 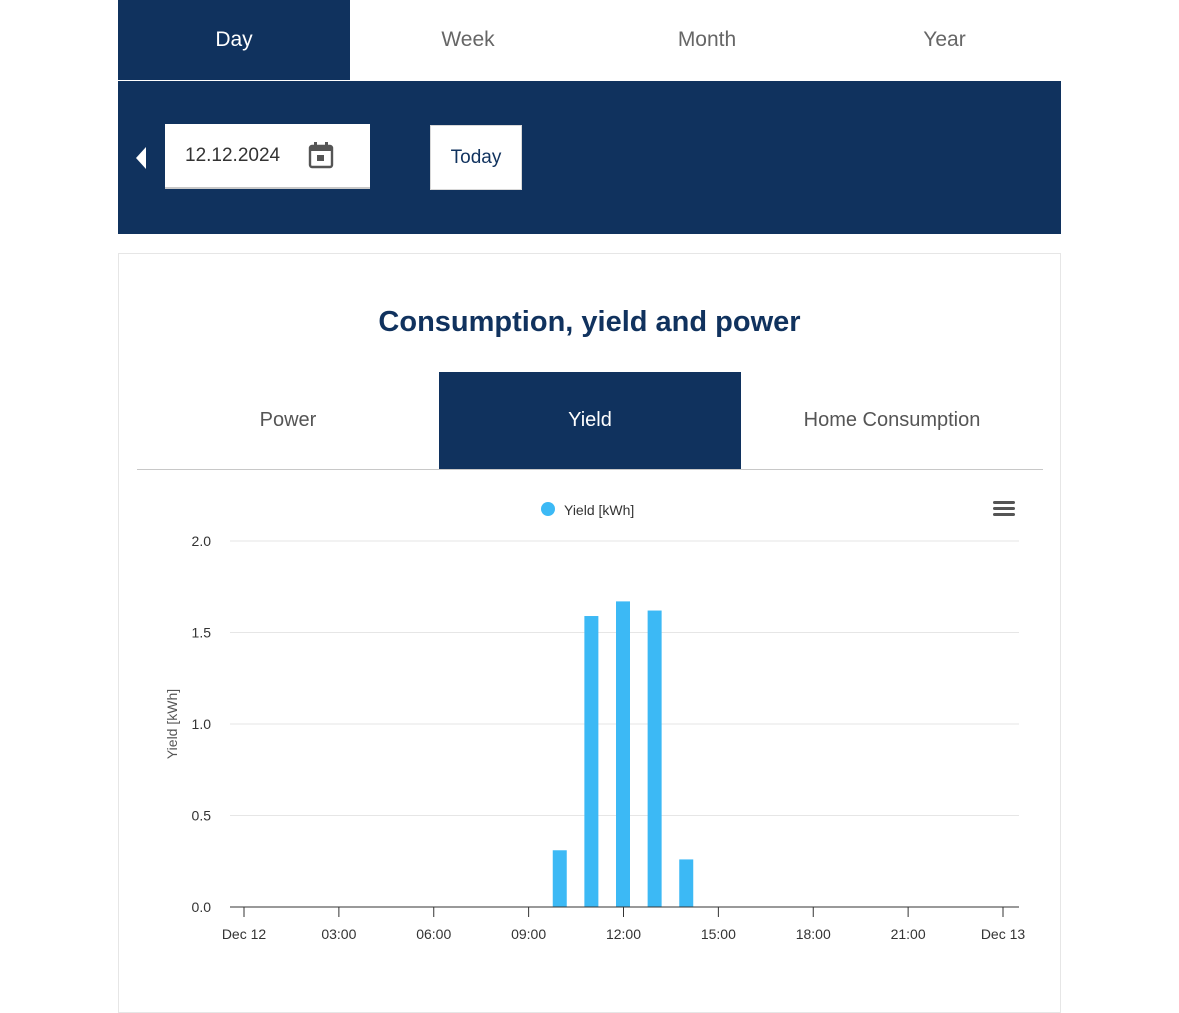 I want to click on x-tick-label: 18:00, so click(x=813, y=934).